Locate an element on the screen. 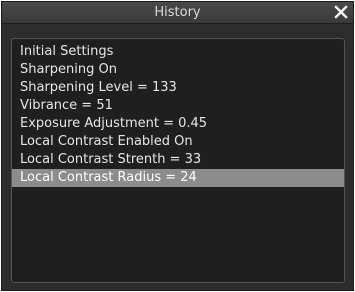 The image size is (355, 292). history-item-local-contrast-radius: Local Contrast Radius = 24 is located at coordinates (178, 178).